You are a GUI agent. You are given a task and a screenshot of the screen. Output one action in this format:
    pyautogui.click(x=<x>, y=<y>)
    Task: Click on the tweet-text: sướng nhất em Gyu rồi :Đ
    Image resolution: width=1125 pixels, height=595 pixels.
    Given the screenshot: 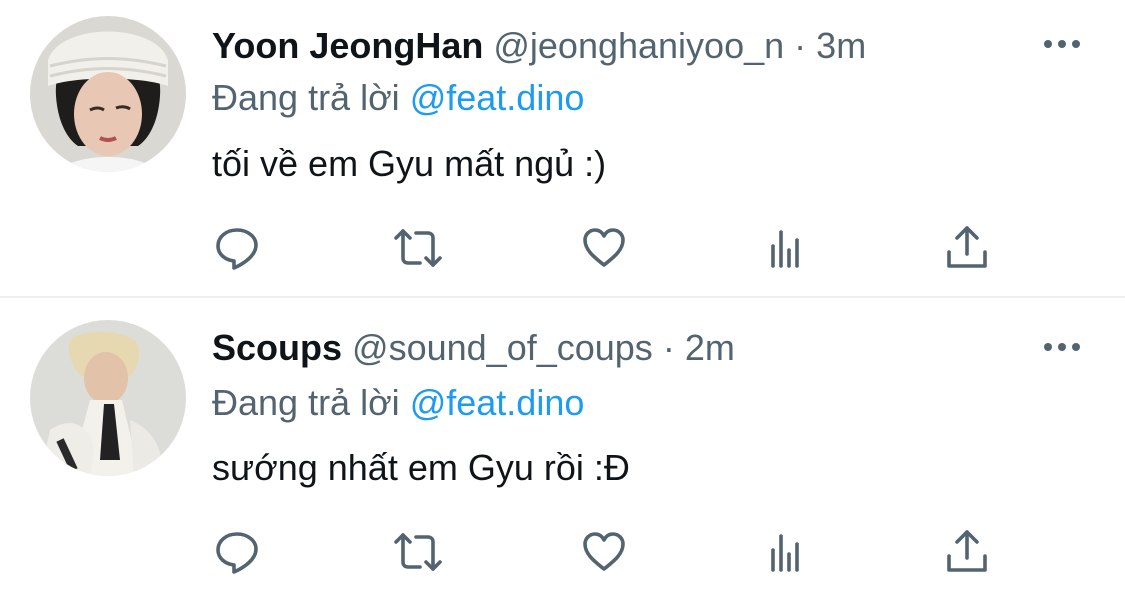 What is the action you would take?
    pyautogui.click(x=421, y=467)
    